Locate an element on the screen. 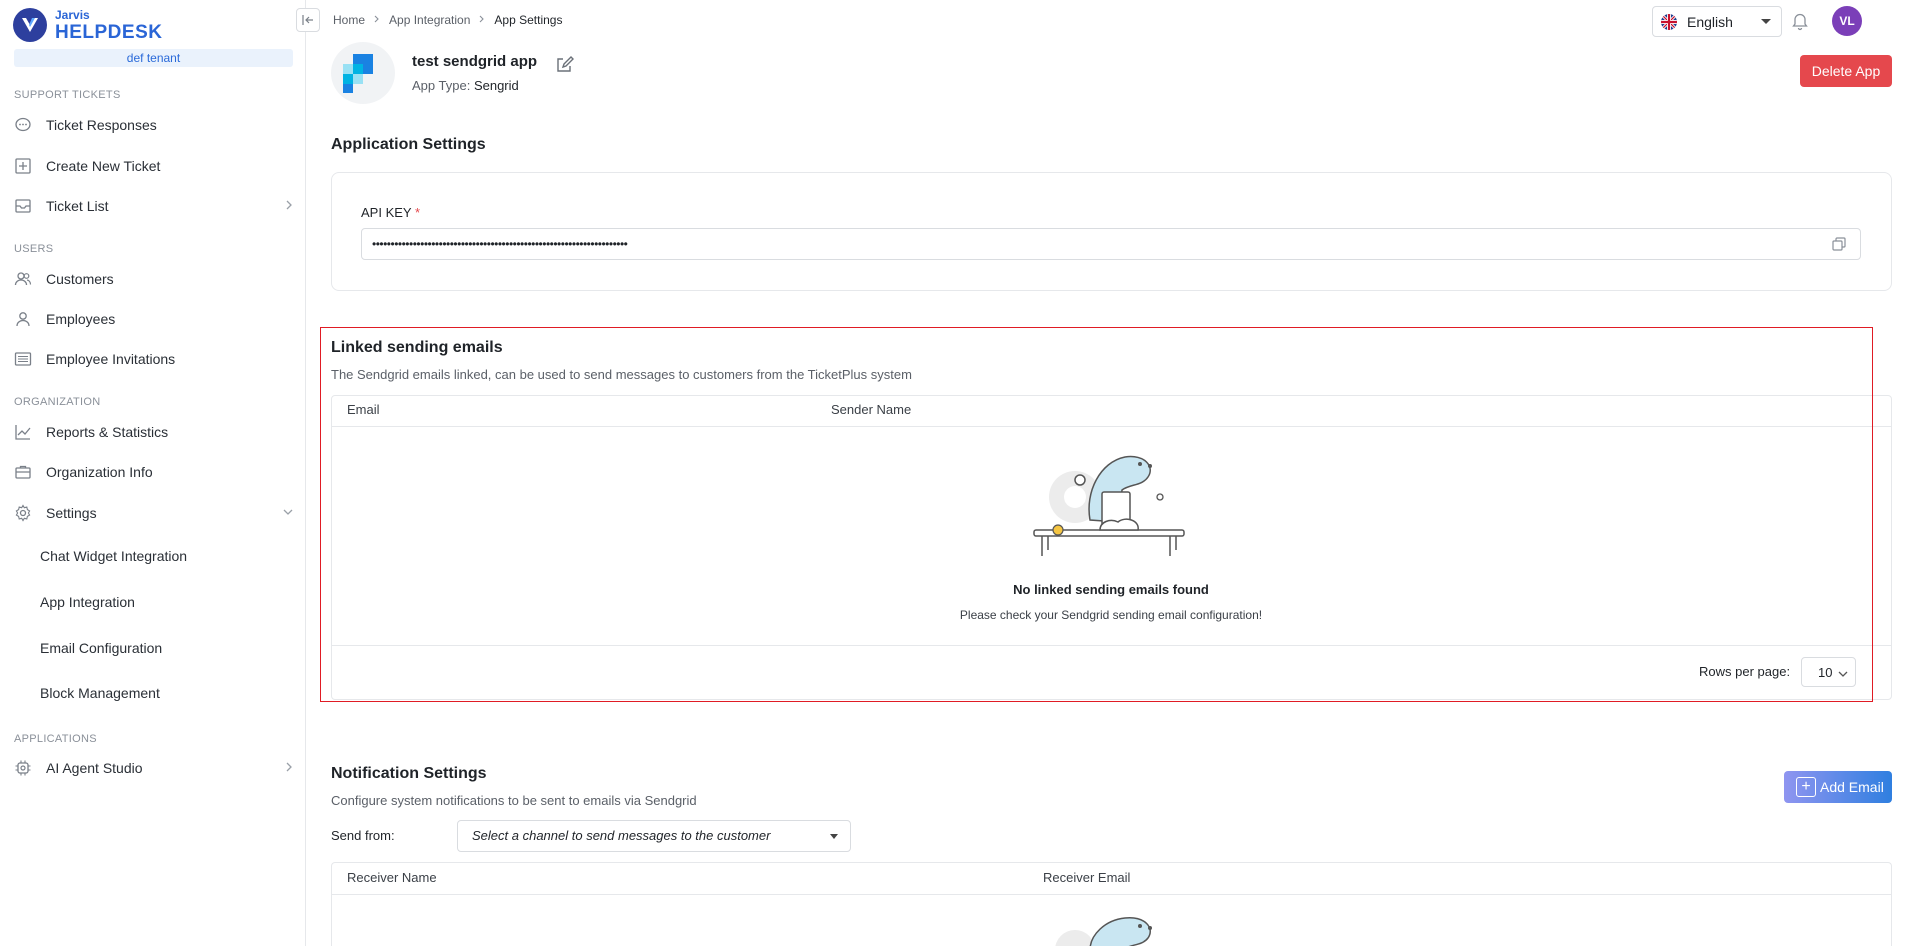 Image resolution: width=1917 pixels, height=946 pixels. api-key-label-text: API KEY is located at coordinates (386, 212).